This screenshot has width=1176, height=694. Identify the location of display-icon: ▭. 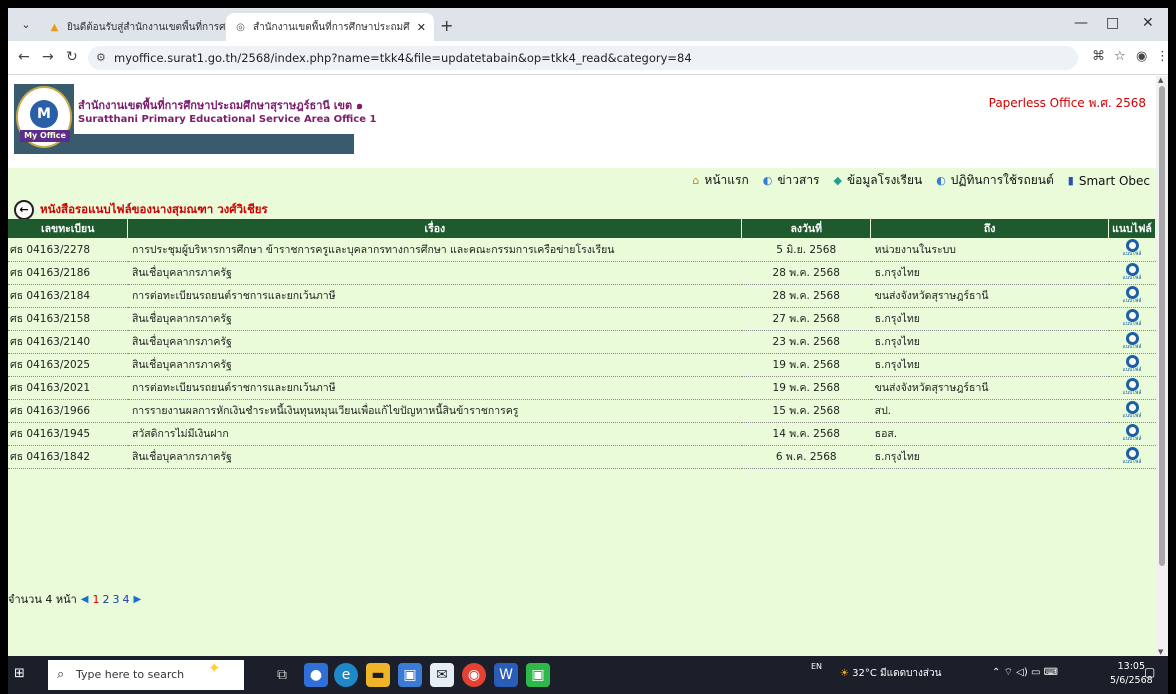
(1035, 672).